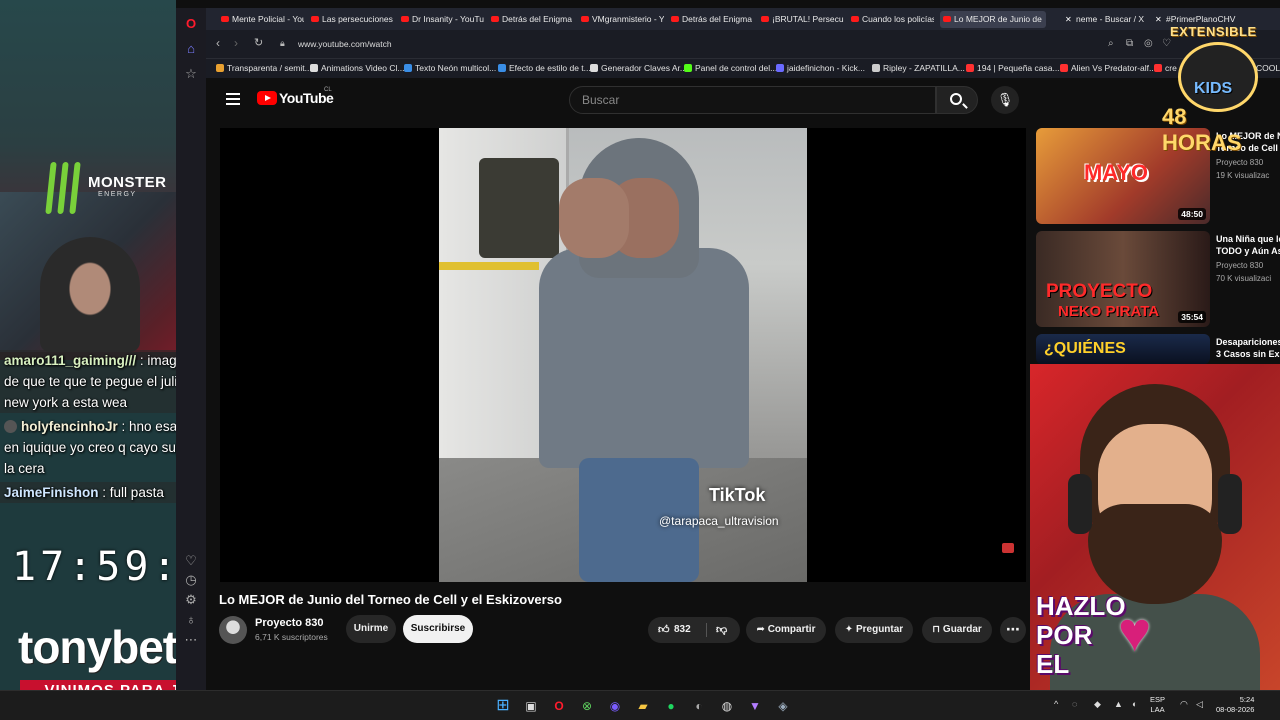  Describe the element at coordinates (879, 629) in the screenshot. I see `ask-label: Preguntar` at that location.